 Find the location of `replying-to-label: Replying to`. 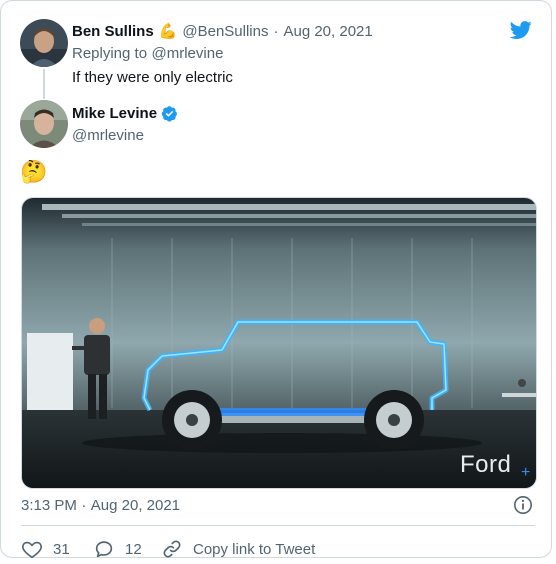

replying-to-label: Replying to is located at coordinates (110, 53).